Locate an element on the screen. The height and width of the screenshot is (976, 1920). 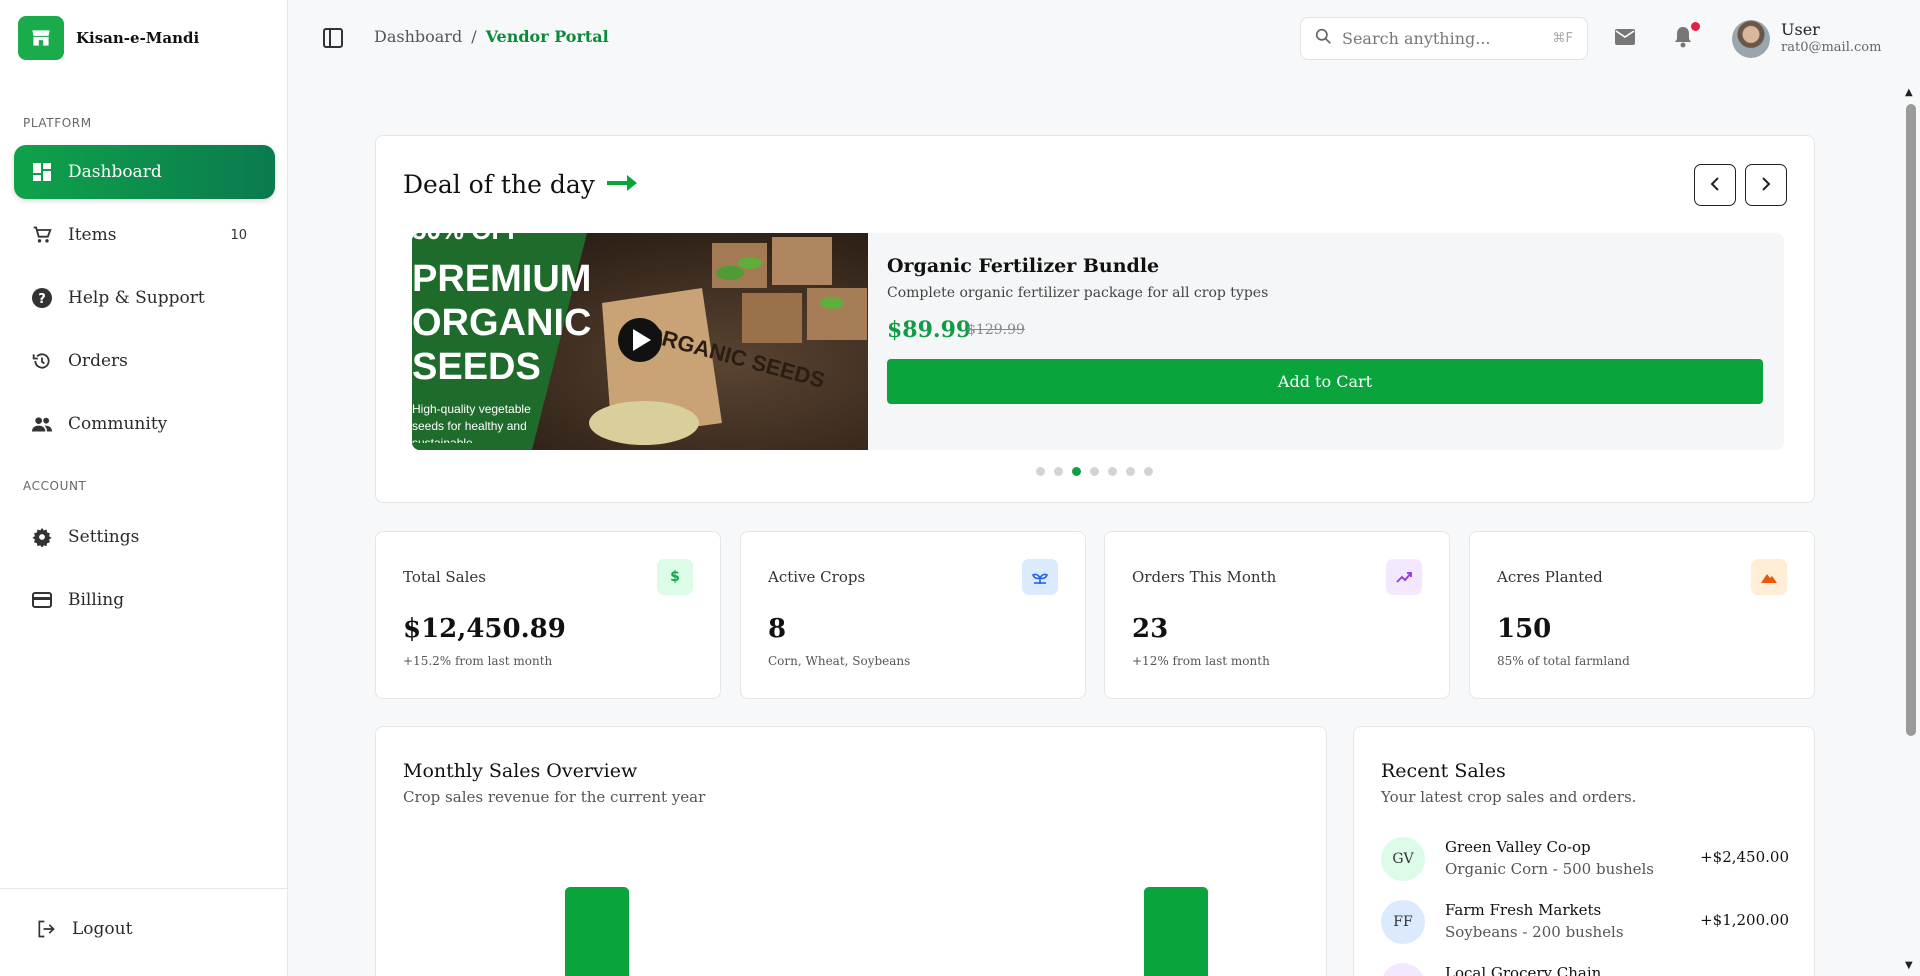
arrow-right-icon is located at coordinates (623, 184).